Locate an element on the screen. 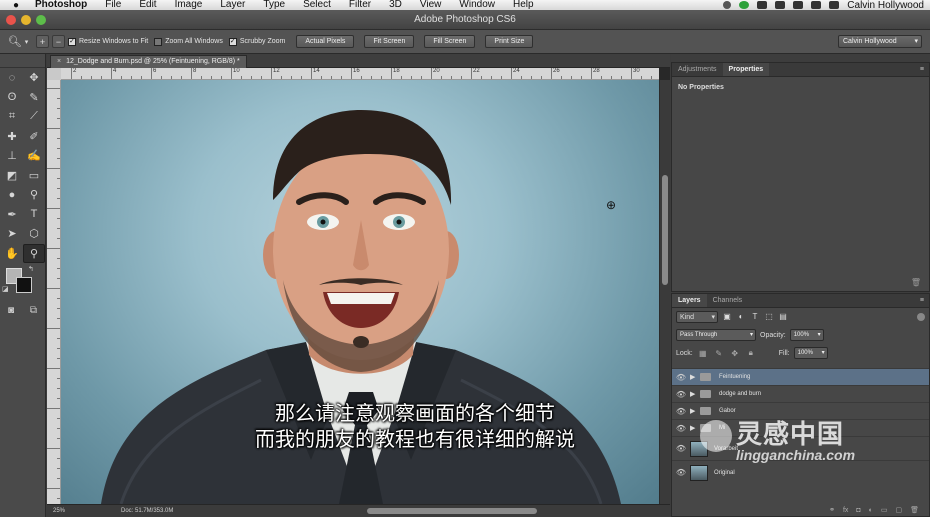 Image resolution: width=930 pixels, height=517 pixels. spot-healing-tool-icon: ✚ is located at coordinates (12, 137).